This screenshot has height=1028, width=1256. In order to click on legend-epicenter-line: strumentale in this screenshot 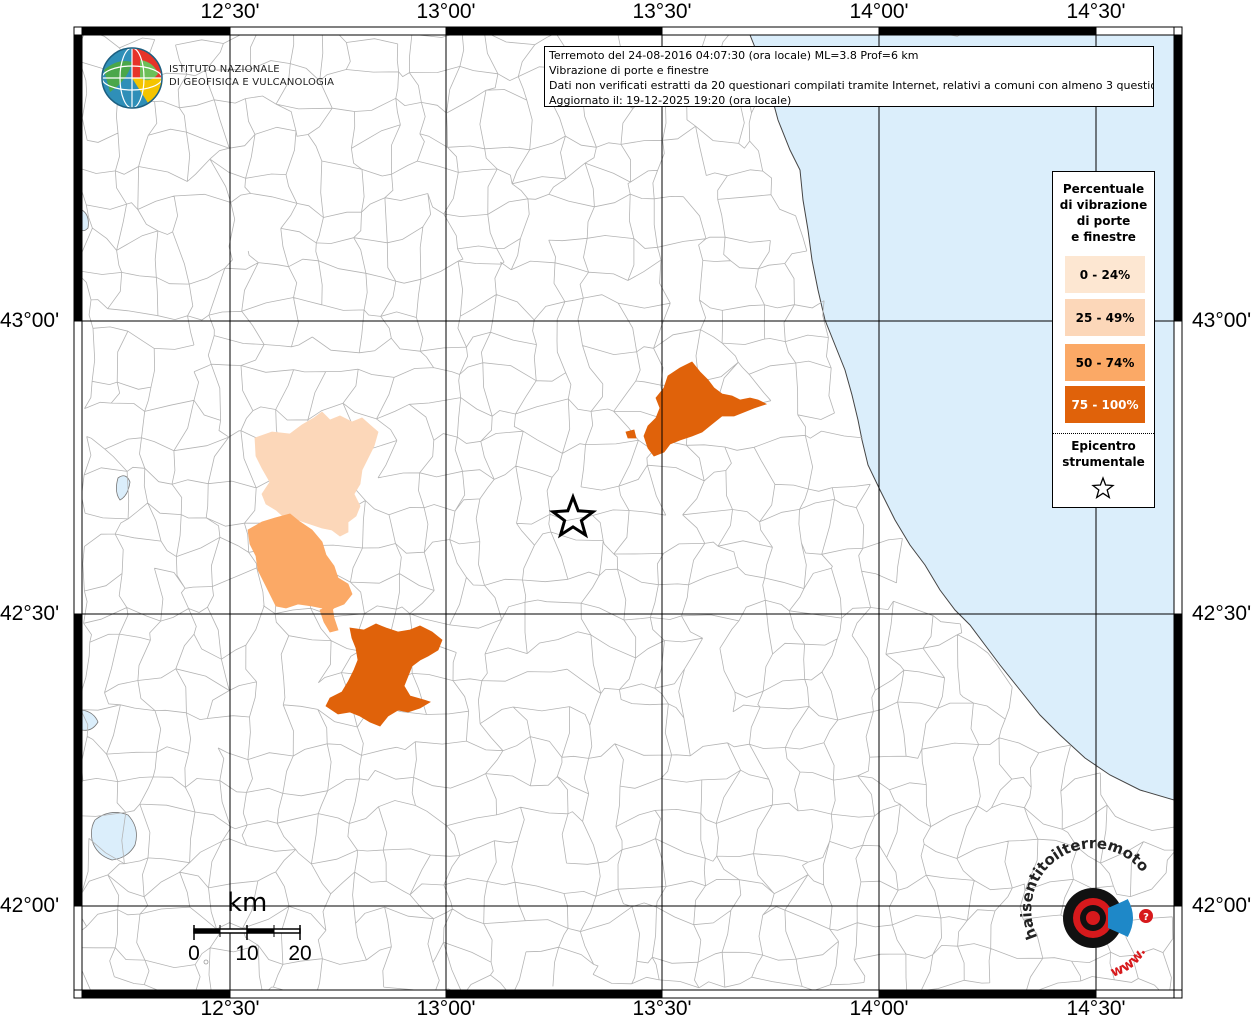, I will do `click(1103, 462)`.